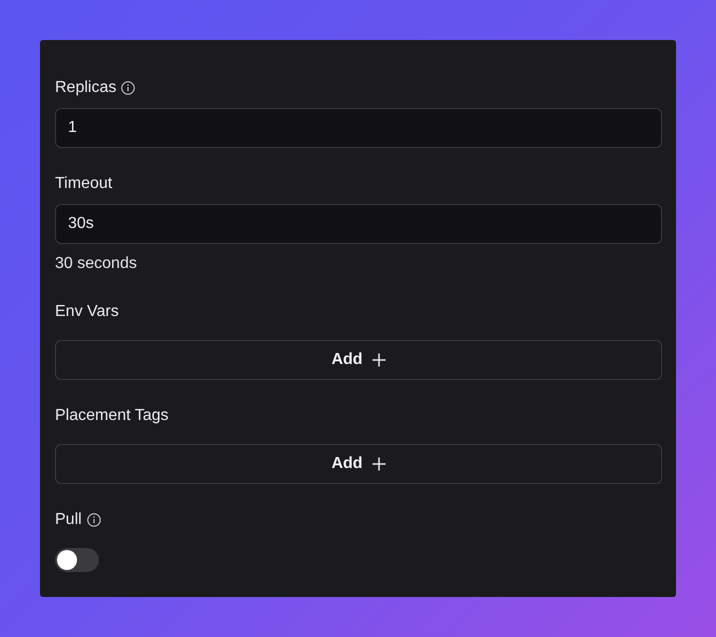 The image size is (716, 637). Describe the element at coordinates (358, 224) in the screenshot. I see `text-field: 30s` at that location.